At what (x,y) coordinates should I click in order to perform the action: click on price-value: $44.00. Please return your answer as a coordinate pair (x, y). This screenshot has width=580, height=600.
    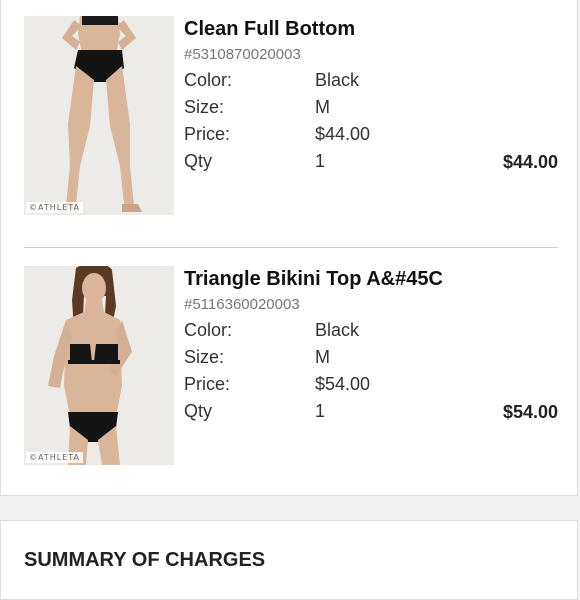
    Looking at the image, I should click on (343, 134).